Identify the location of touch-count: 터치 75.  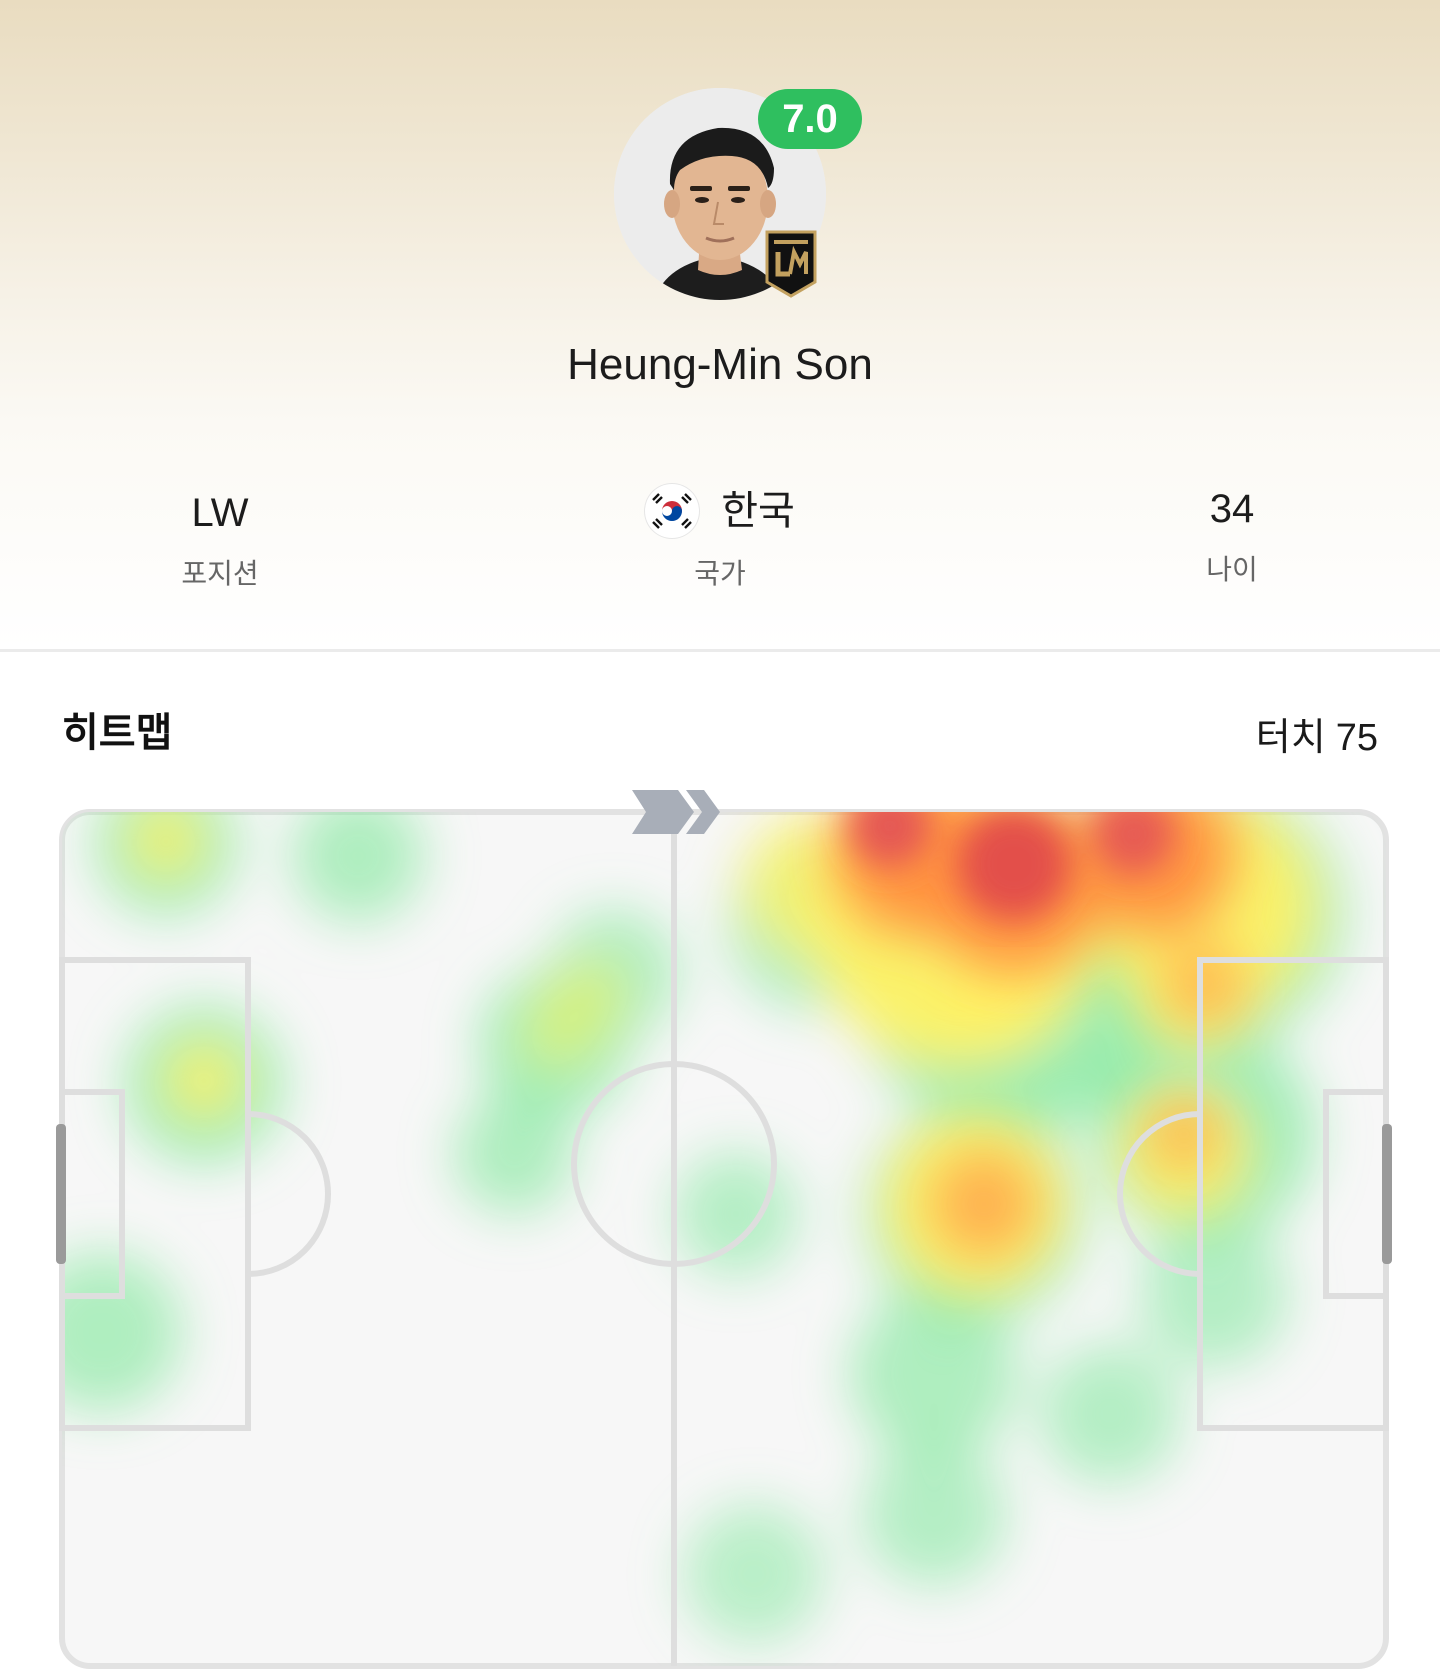
(1312, 733).